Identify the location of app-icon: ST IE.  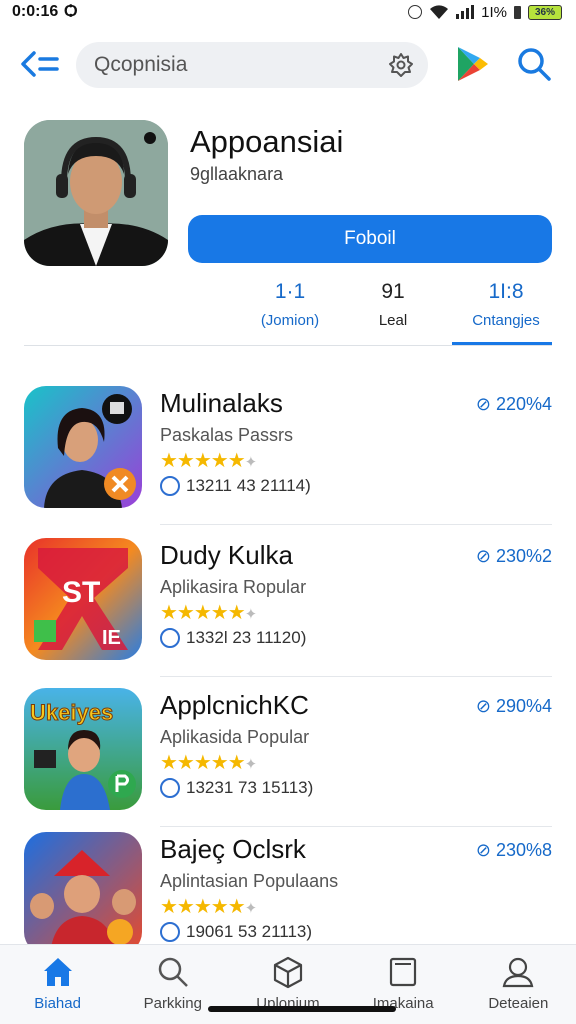
(83, 599).